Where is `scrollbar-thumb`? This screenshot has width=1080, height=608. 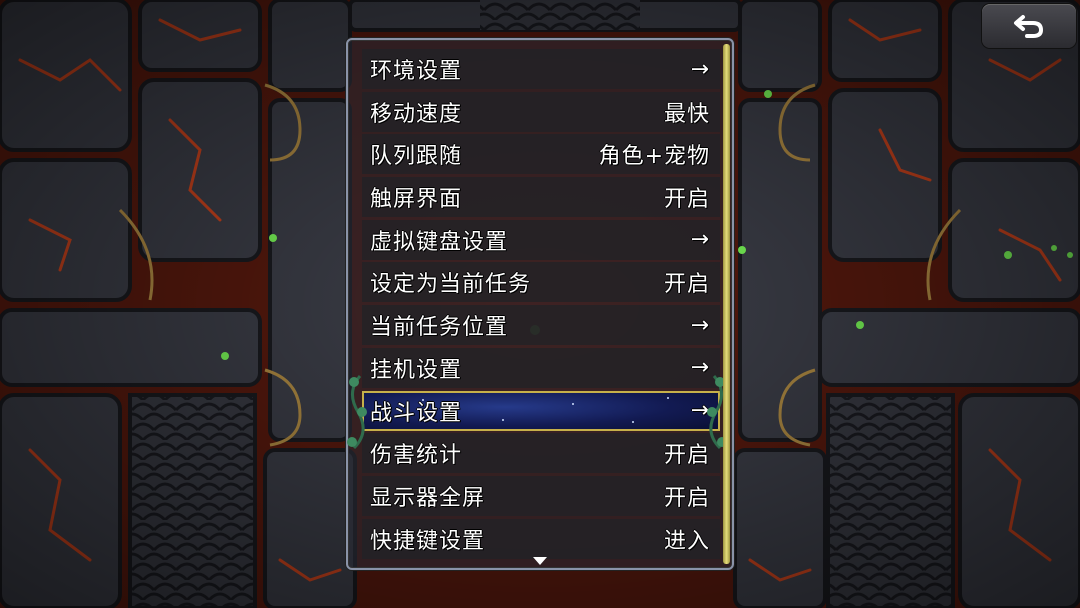
scrollbar-thumb is located at coordinates (726, 304).